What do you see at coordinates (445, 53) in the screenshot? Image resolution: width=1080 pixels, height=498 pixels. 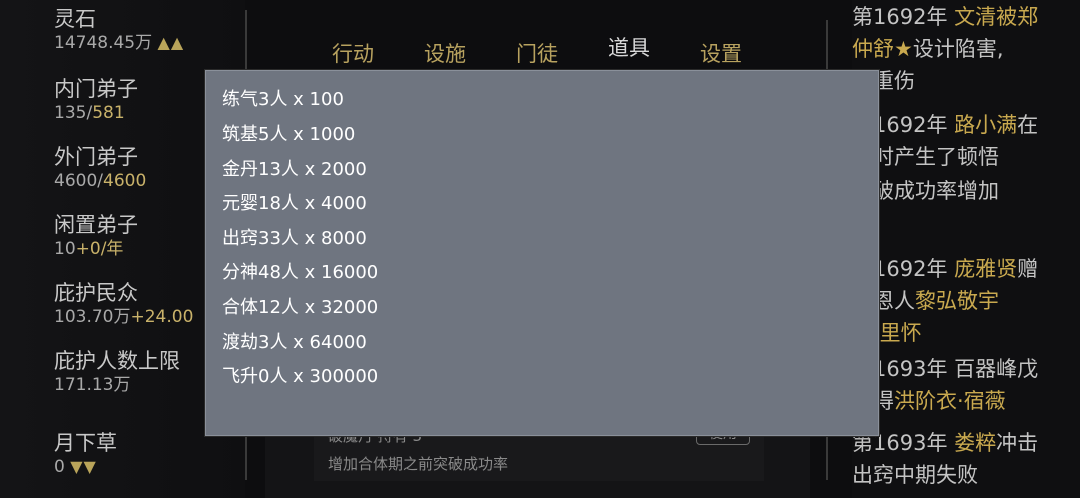 I see `tab-facilities: 设施` at bounding box center [445, 53].